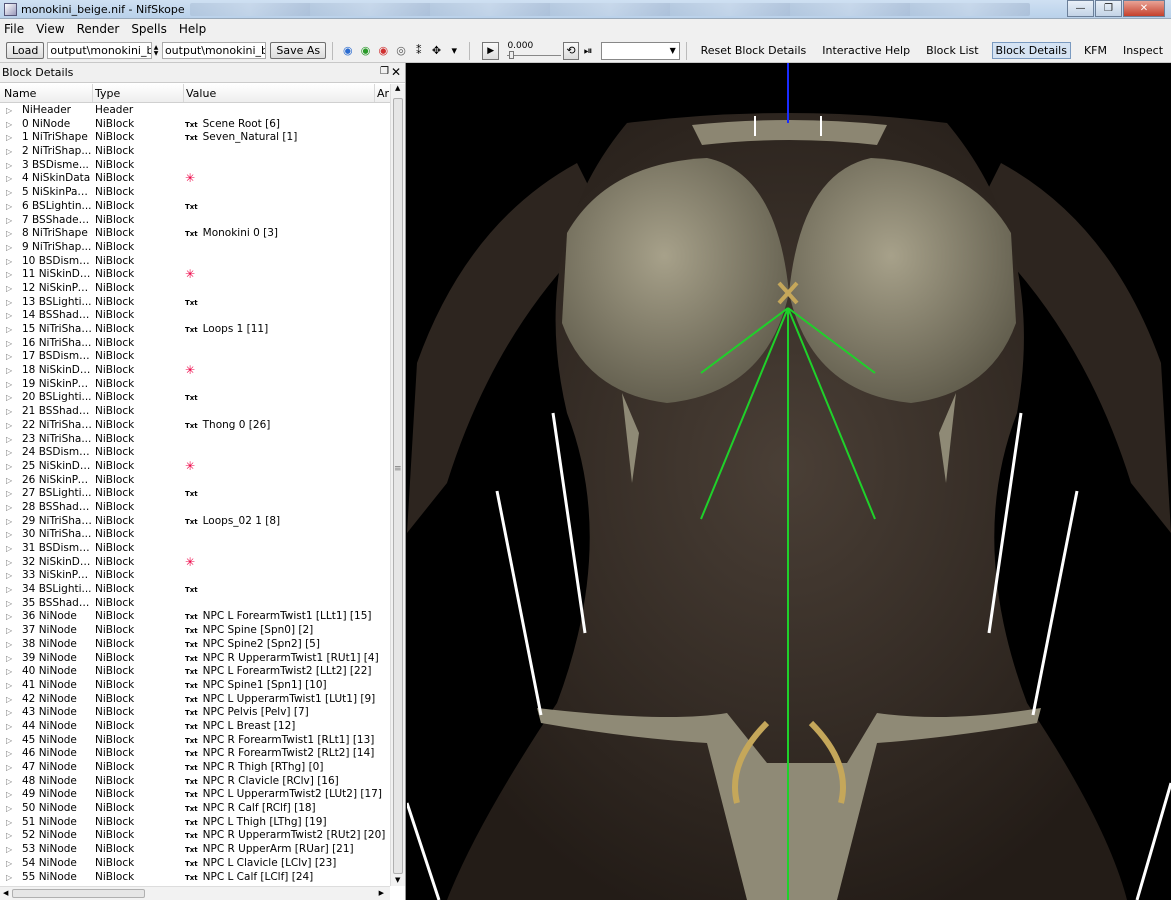 The height and width of the screenshot is (900, 1171). Describe the element at coordinates (195, 522) in the screenshot. I see `table-row: ▷ 29 NiTriShape NiBlock Txt Loops_02 1 [8]` at that location.